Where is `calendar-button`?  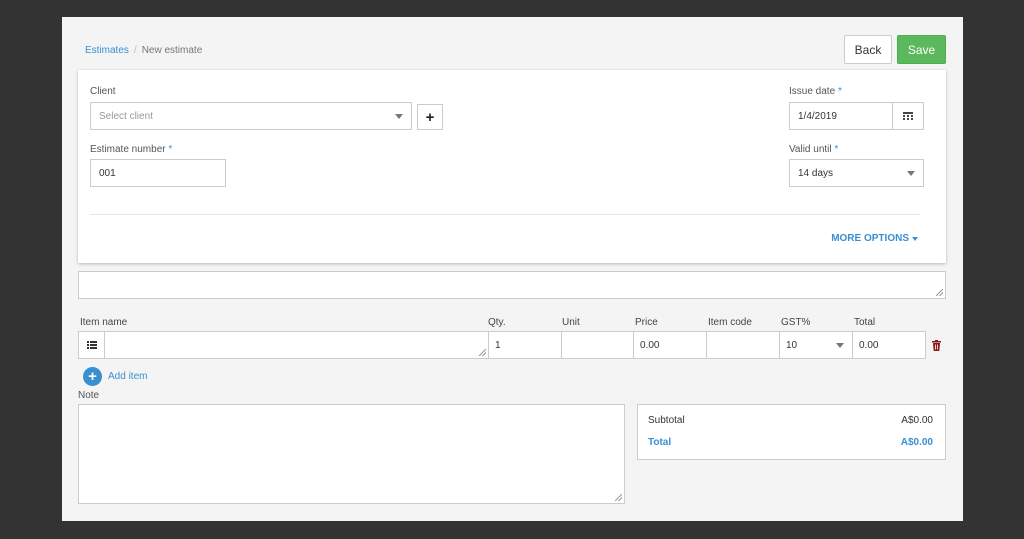 calendar-button is located at coordinates (908, 116).